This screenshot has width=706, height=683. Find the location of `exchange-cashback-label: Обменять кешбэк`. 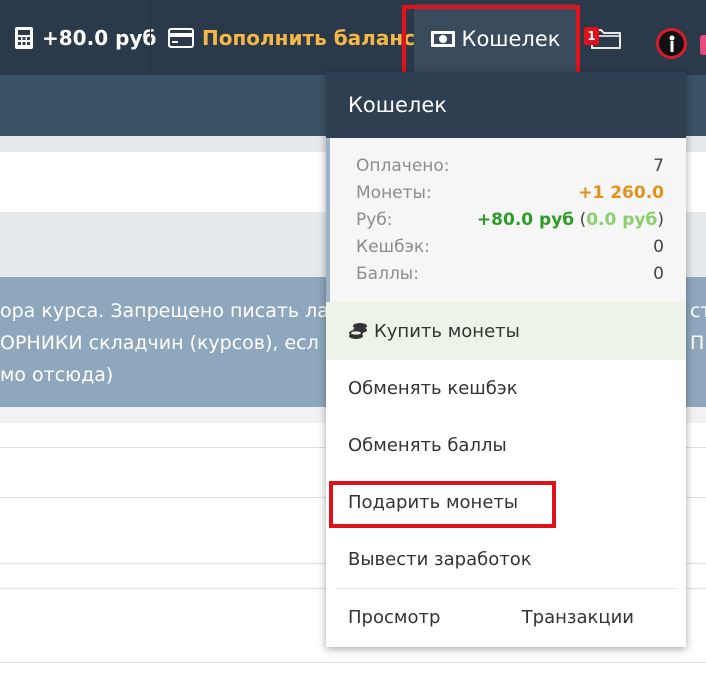

exchange-cashback-label: Обменять кешбэк is located at coordinates (433, 388).